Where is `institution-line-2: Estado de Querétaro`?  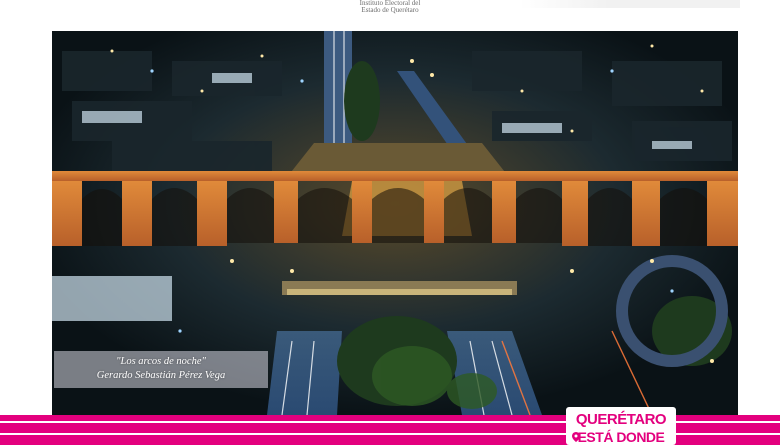
institution-line-2: Estado de Querétaro is located at coordinates (390, 10).